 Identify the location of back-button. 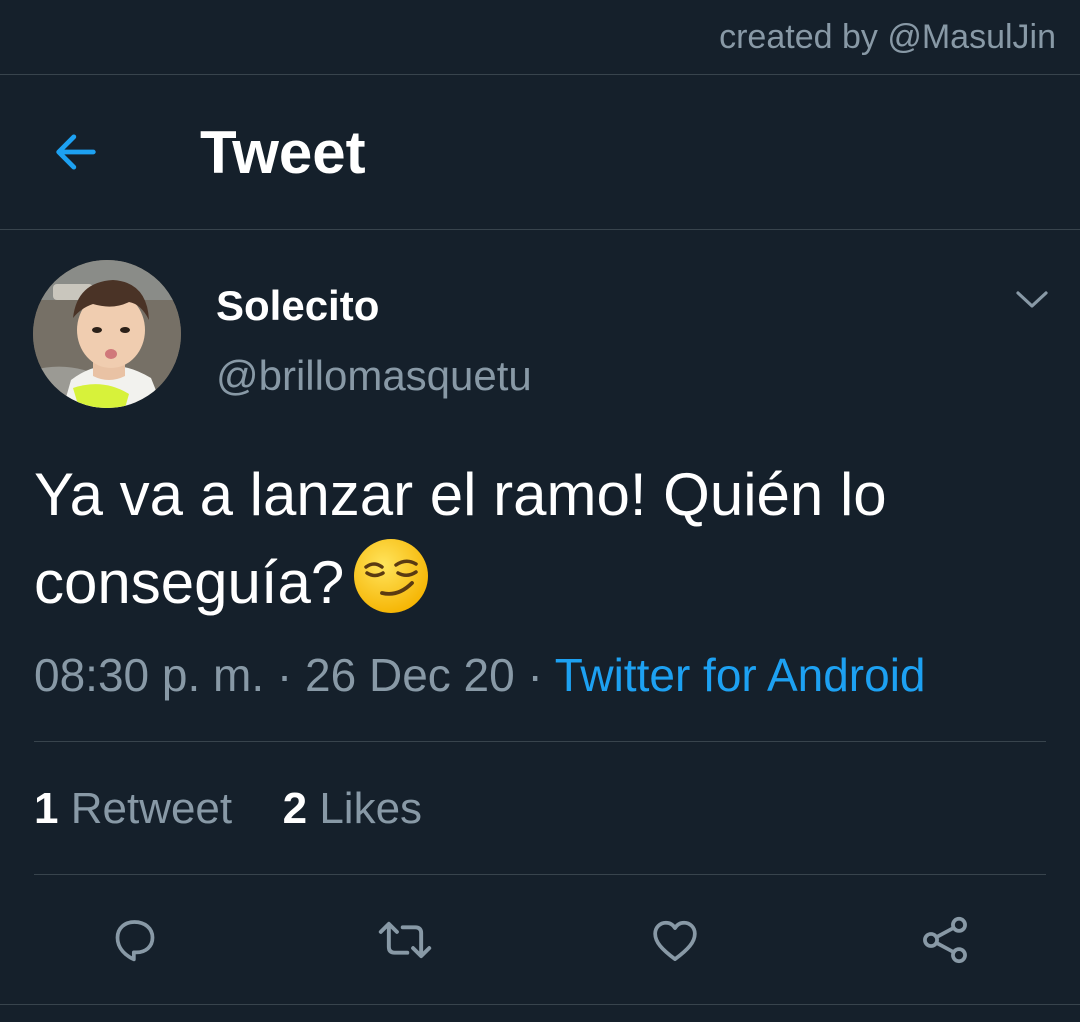
(76, 152).